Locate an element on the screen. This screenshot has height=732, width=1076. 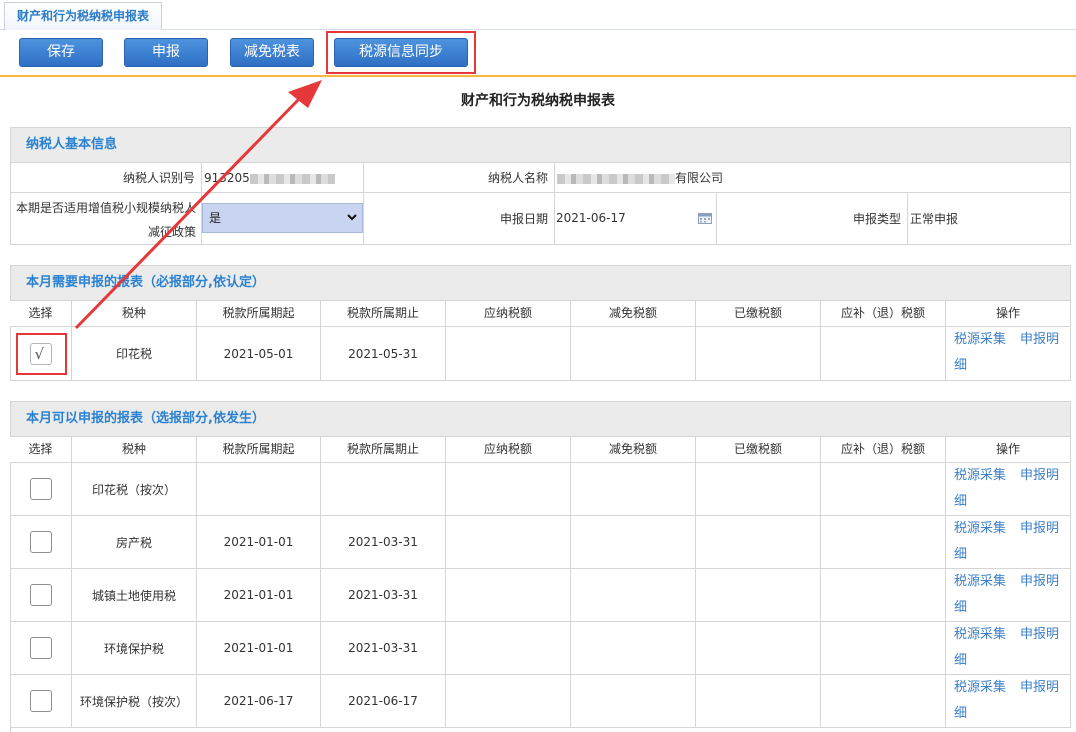
redacted-id is located at coordinates (292, 178).